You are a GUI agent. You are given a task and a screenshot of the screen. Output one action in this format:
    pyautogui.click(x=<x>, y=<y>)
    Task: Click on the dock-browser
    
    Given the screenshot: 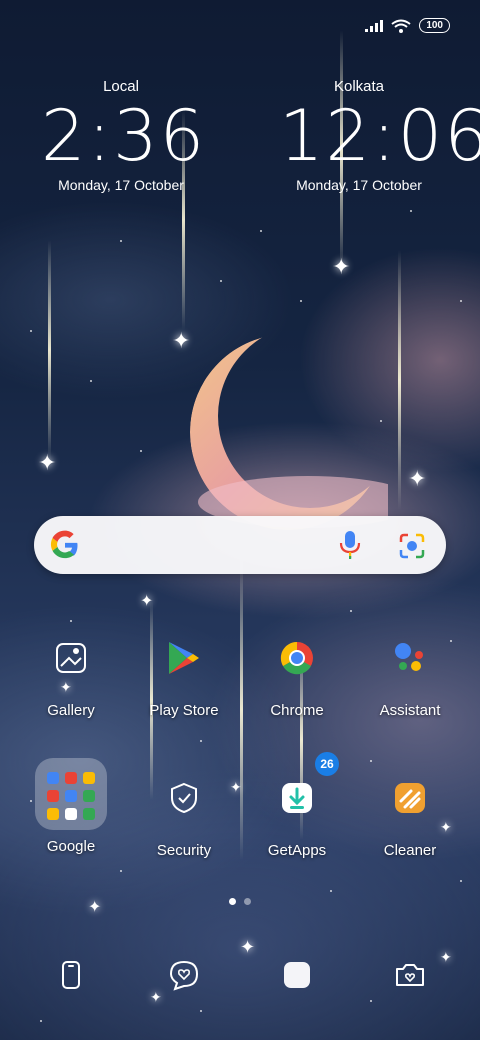 What is the action you would take?
    pyautogui.click(x=297, y=975)
    